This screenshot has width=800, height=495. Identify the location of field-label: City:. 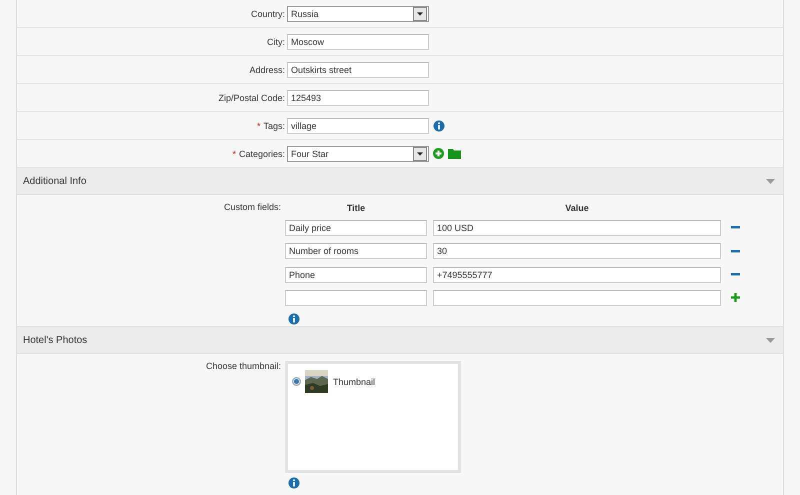
(276, 41).